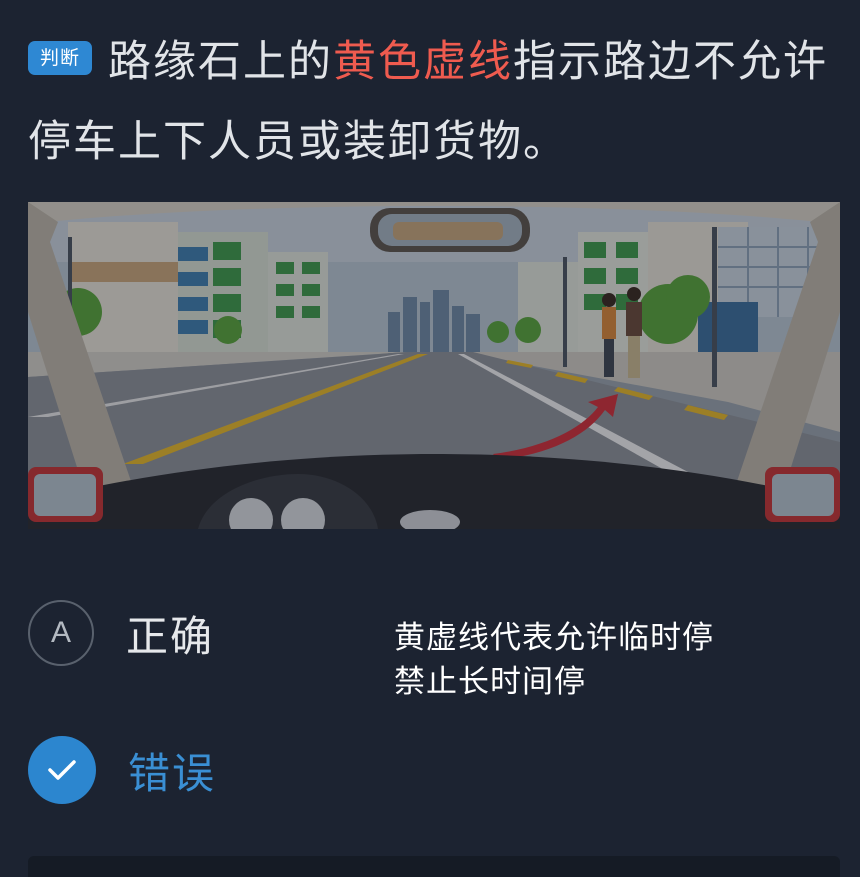 Image resolution: width=860 pixels, height=877 pixels. What do you see at coordinates (172, 773) in the screenshot?
I see `option-b-label: 错误` at bounding box center [172, 773].